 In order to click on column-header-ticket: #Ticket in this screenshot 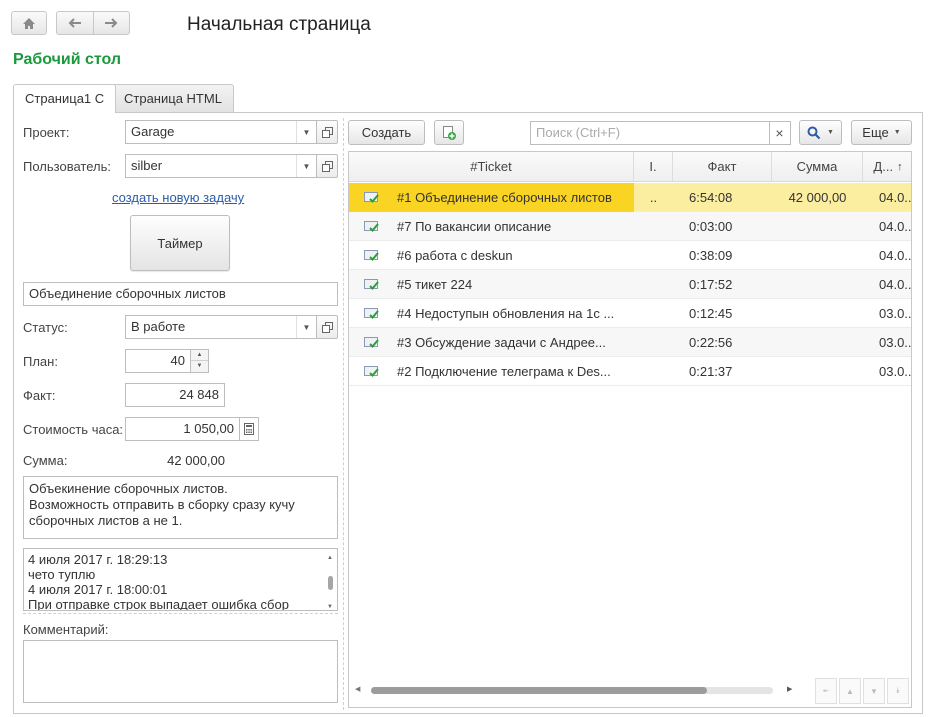, I will do `click(491, 167)`.